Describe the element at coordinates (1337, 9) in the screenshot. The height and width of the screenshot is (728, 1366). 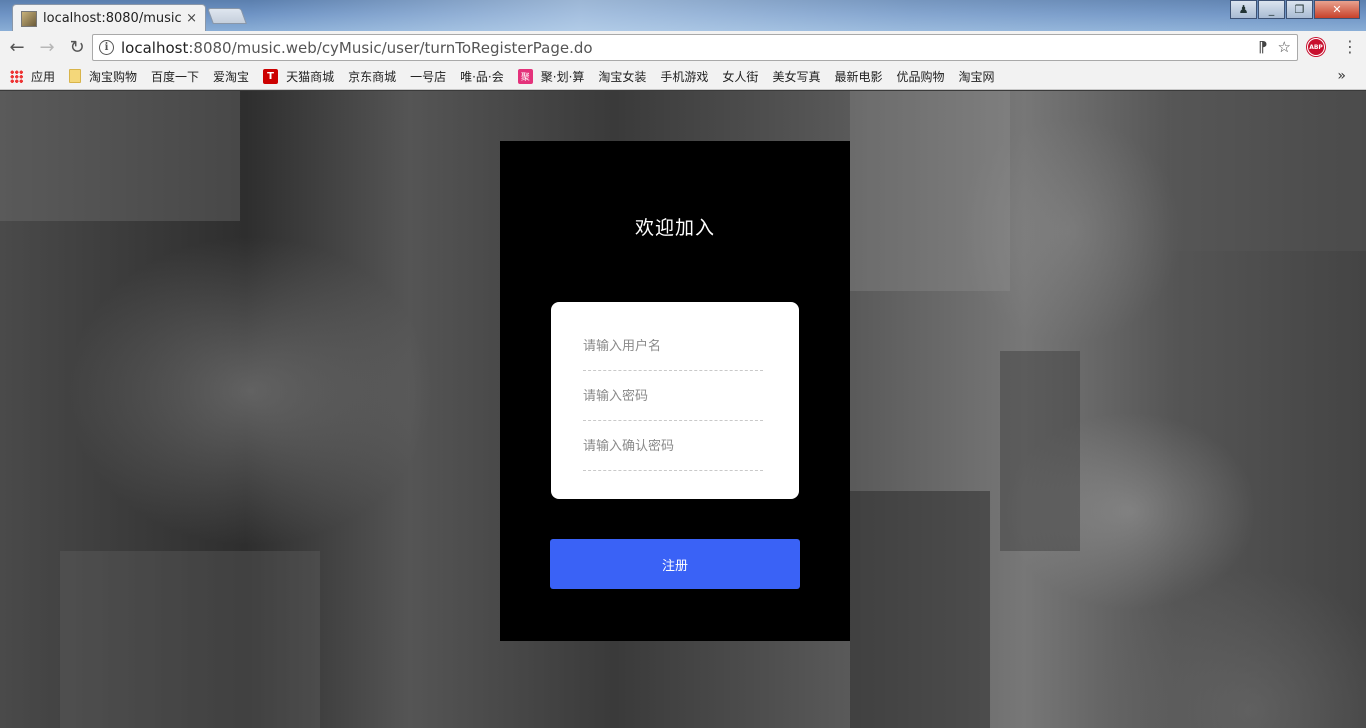
I see `close-window-button: ✕` at that location.